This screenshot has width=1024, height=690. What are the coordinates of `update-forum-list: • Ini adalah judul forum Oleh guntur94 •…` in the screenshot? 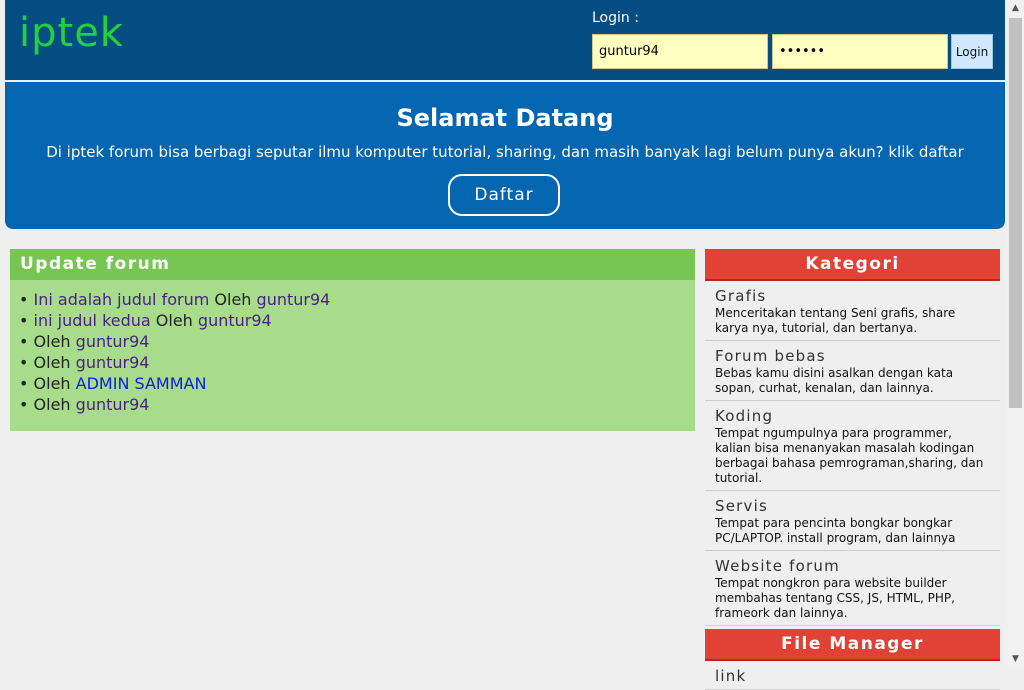 It's located at (352, 347).